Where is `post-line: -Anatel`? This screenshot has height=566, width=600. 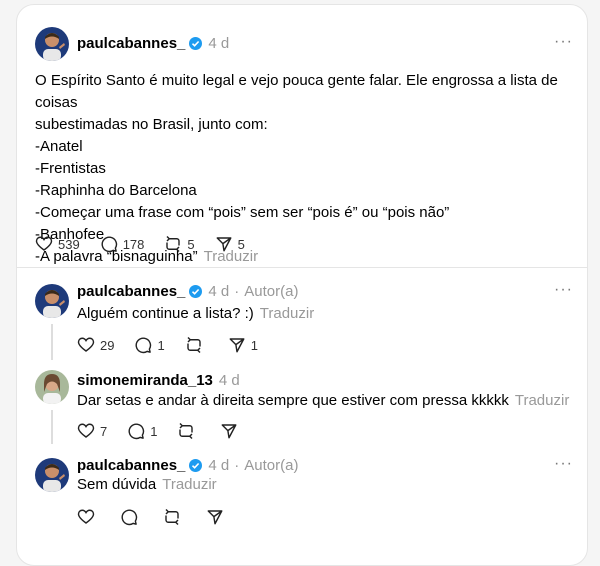 post-line: -Anatel is located at coordinates (59, 146).